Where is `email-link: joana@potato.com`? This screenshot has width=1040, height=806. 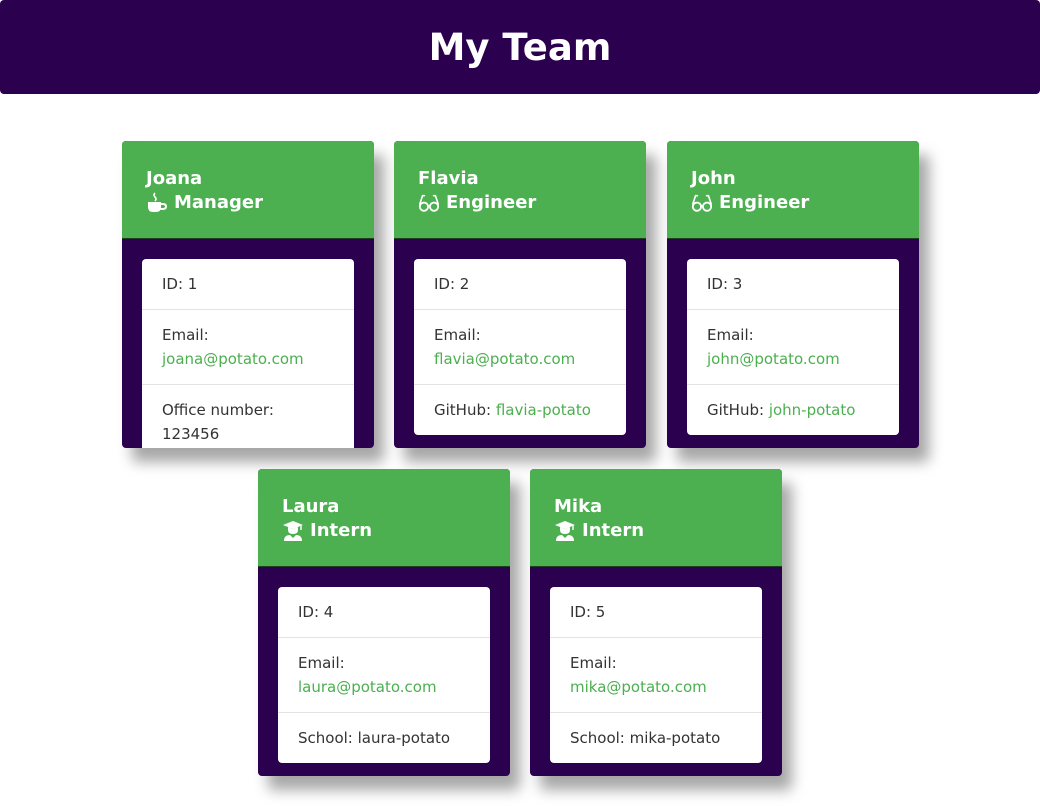 email-link: joana@potato.com is located at coordinates (248, 359).